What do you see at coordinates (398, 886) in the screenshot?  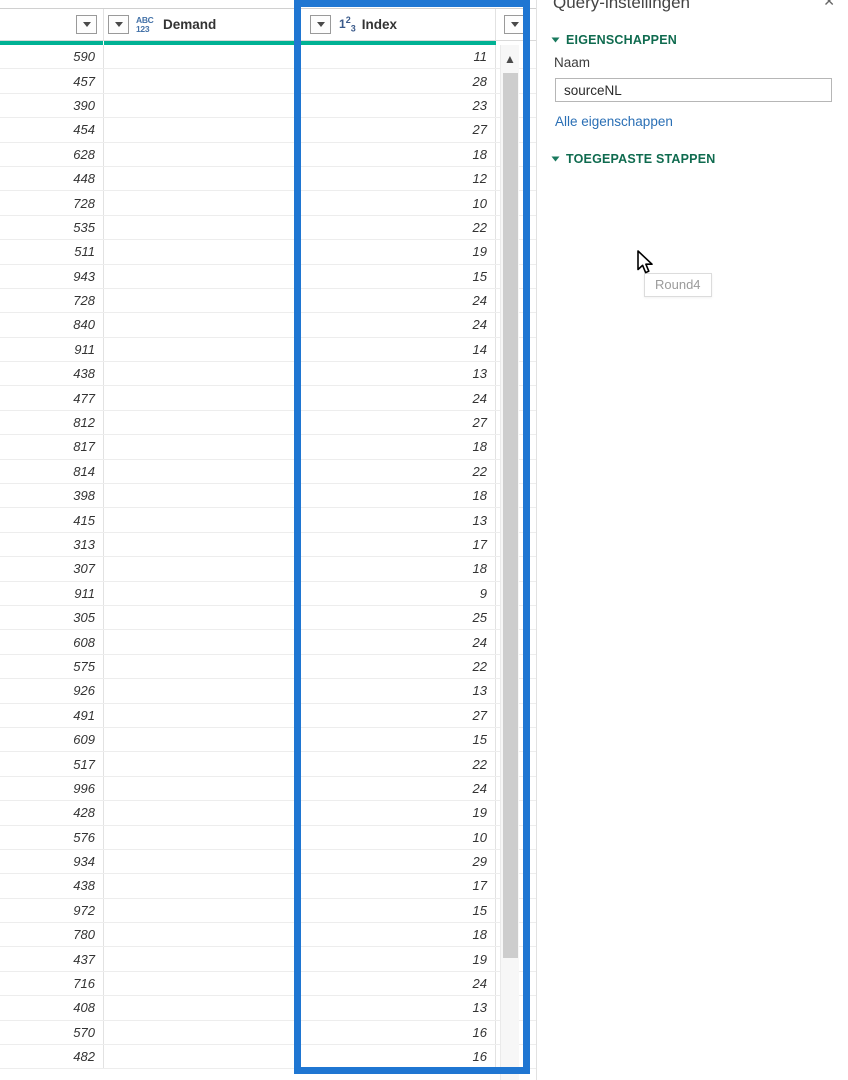 I see `cell-index: 17` at bounding box center [398, 886].